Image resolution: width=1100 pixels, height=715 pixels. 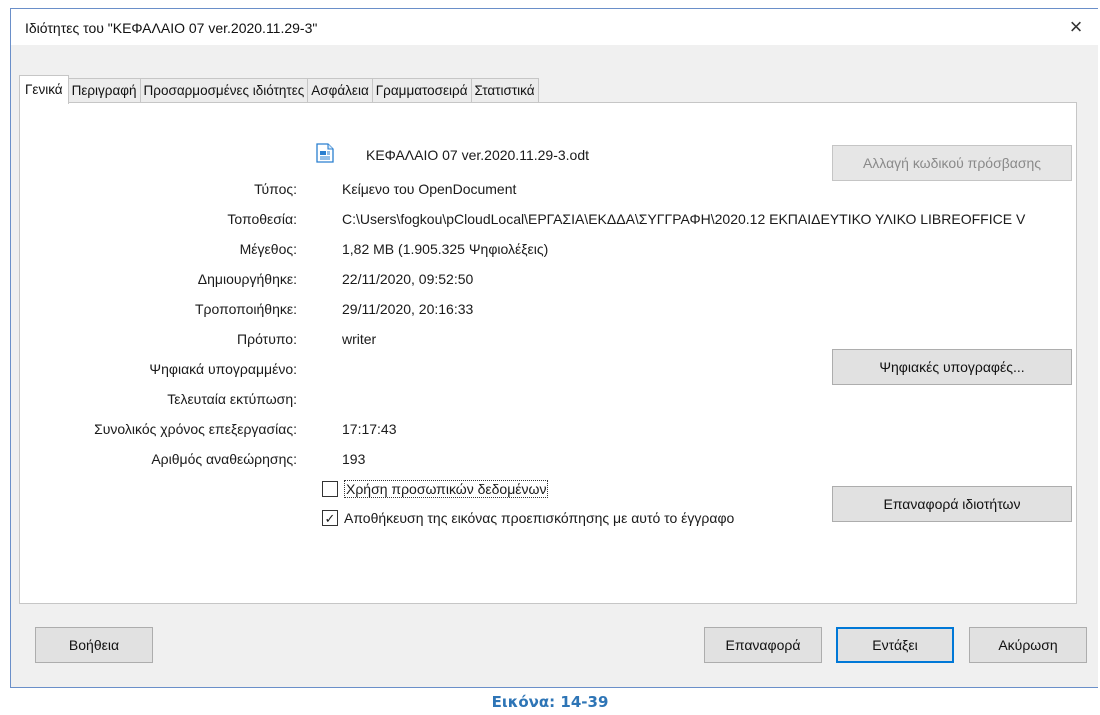 I want to click on tab-description: Περιγραφή, so click(x=104, y=90).